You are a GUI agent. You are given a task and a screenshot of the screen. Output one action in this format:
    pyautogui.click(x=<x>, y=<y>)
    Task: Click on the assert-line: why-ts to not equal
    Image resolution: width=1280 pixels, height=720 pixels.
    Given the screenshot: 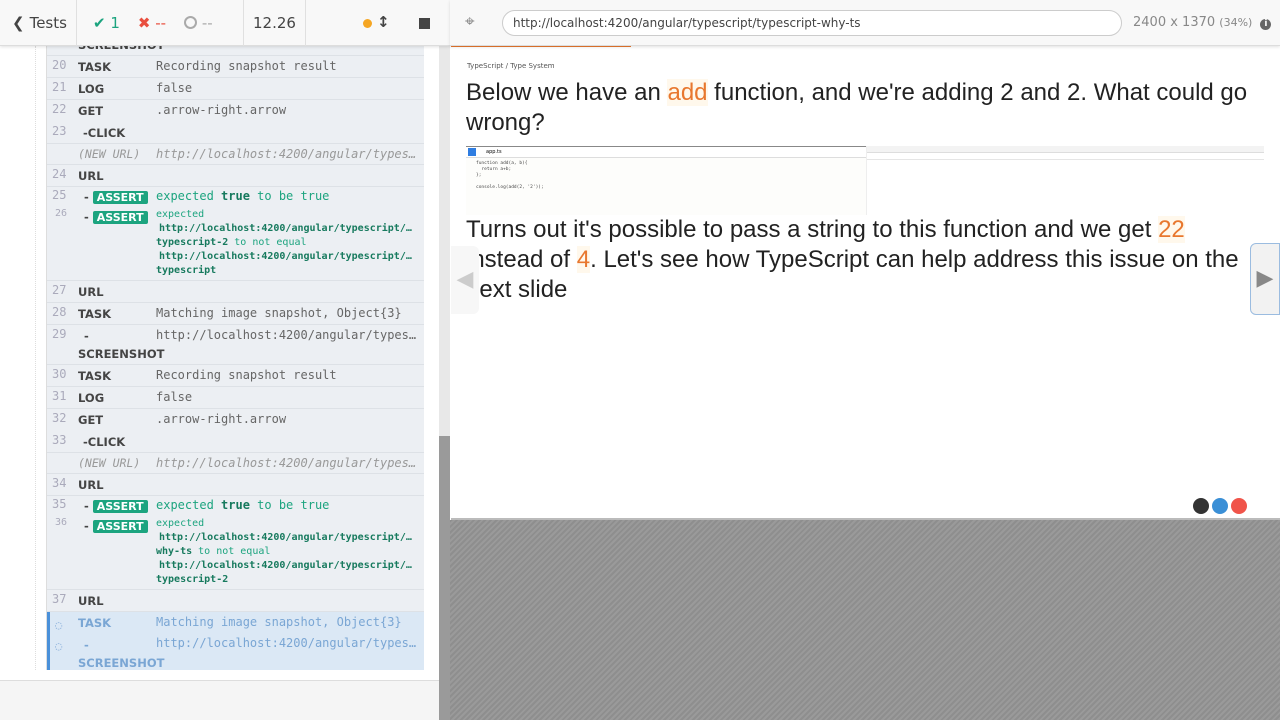 What is the action you would take?
    pyautogui.click(x=287, y=552)
    